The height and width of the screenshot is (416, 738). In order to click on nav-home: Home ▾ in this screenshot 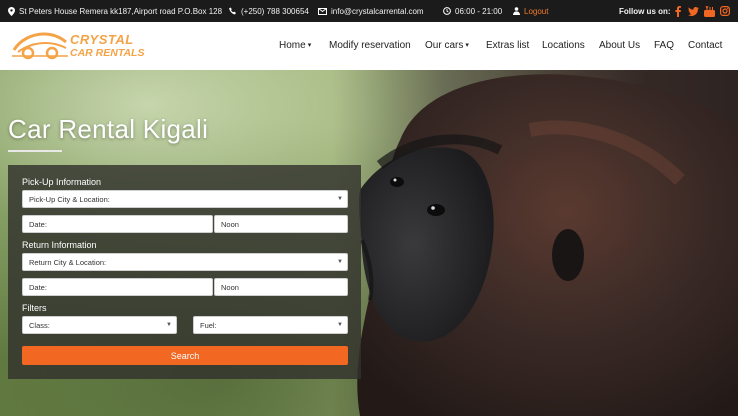, I will do `click(295, 45)`.